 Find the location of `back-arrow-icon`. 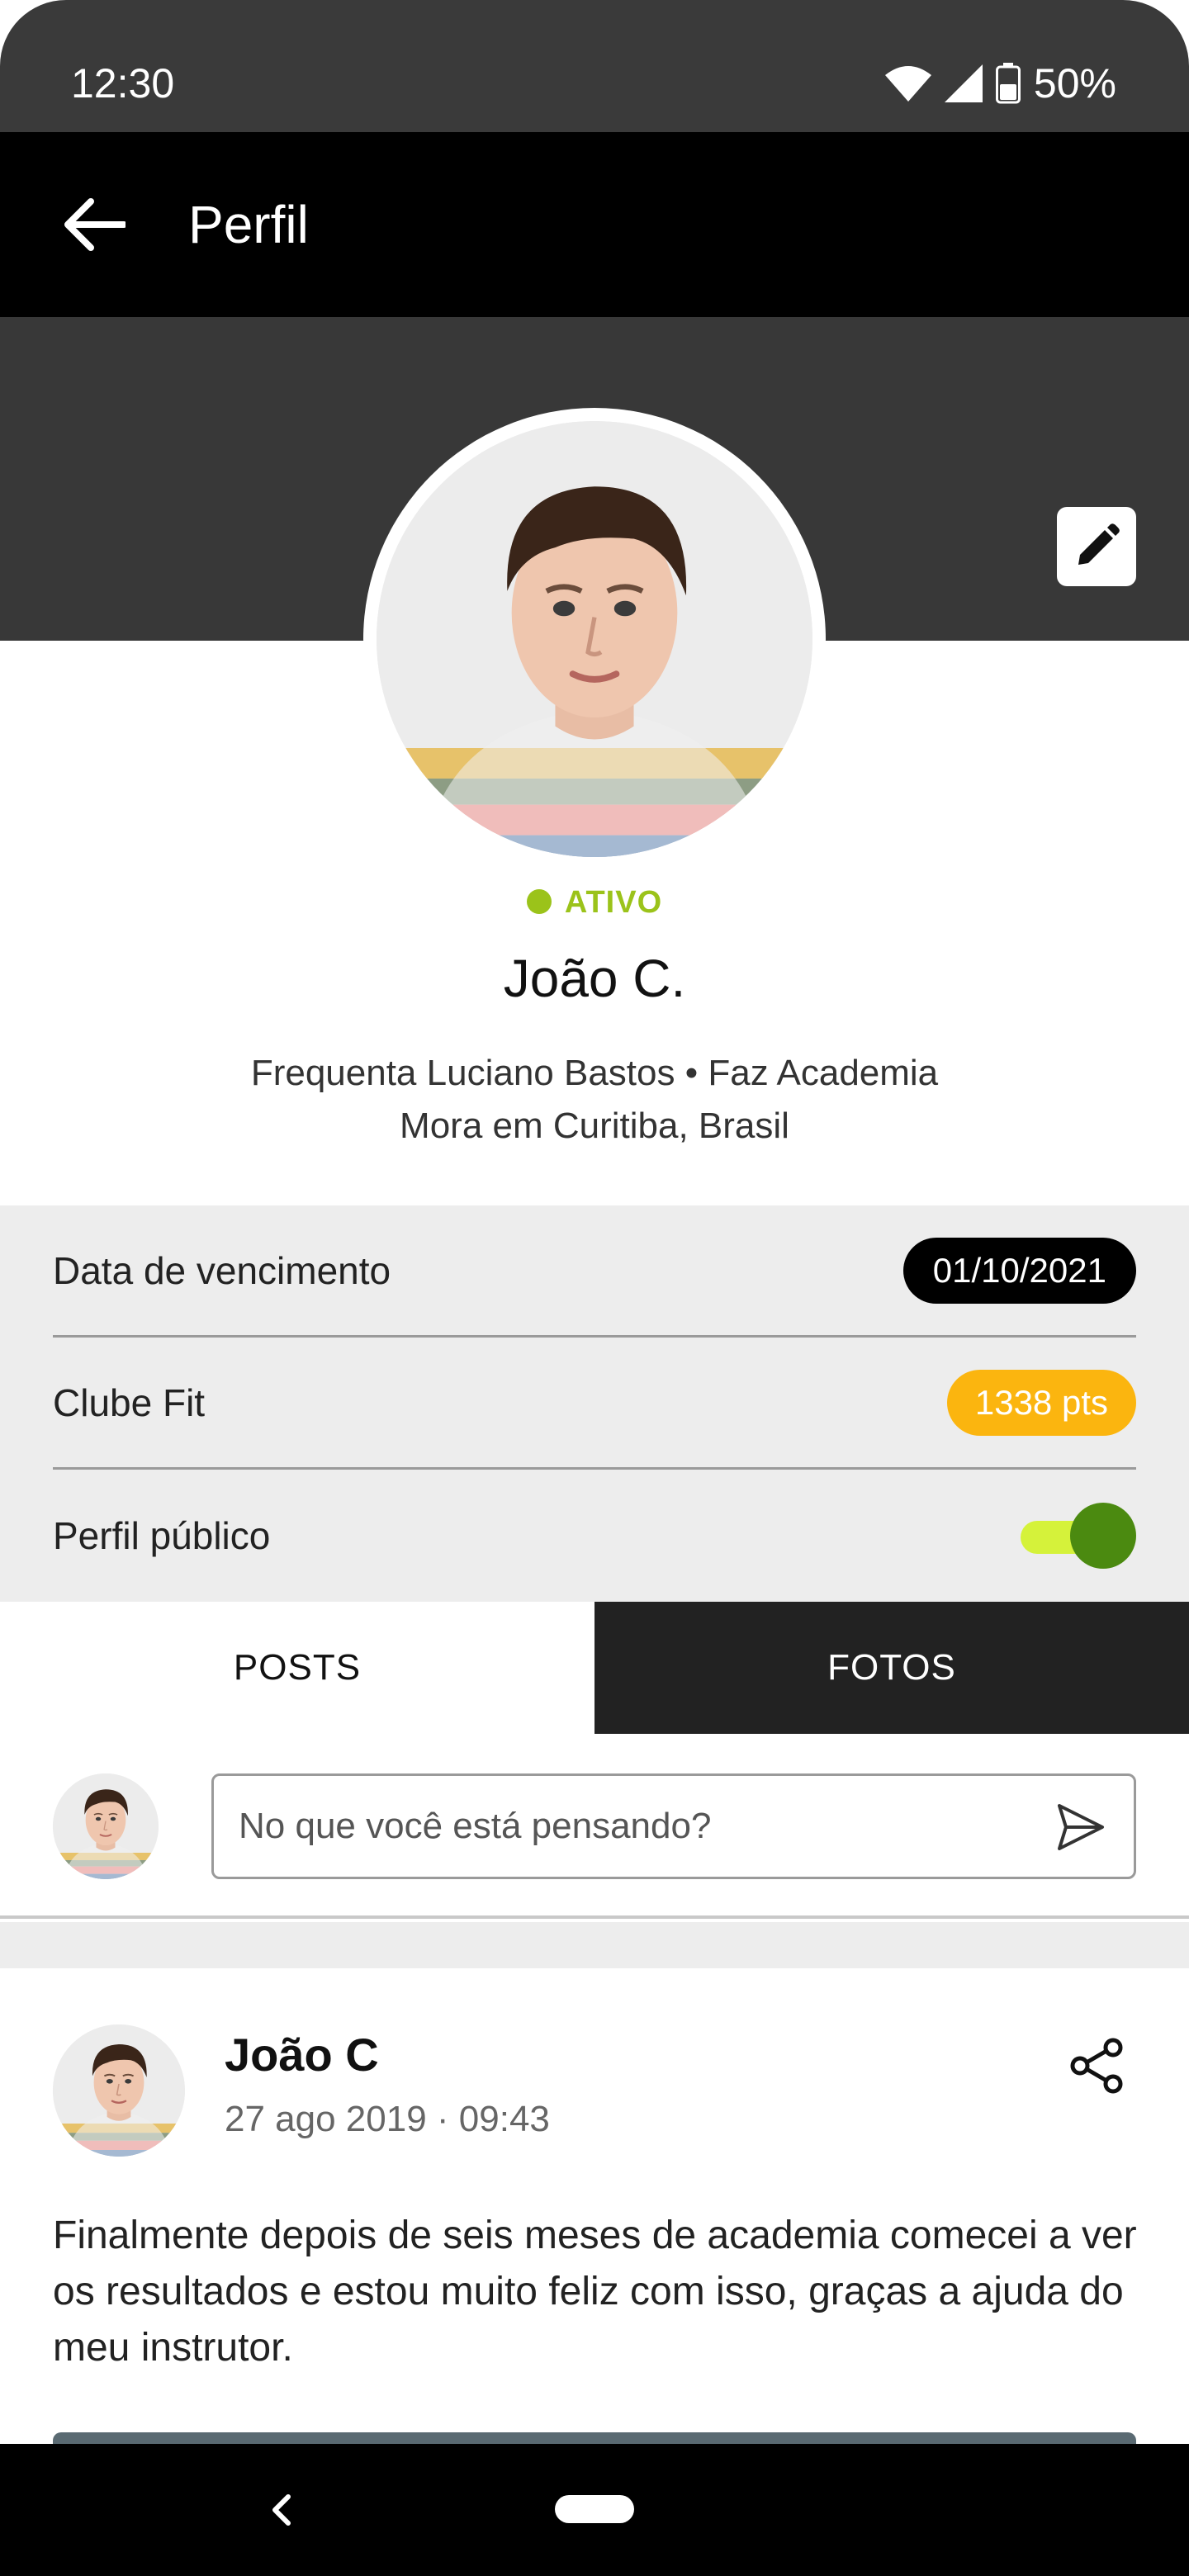

back-arrow-icon is located at coordinates (95, 224).